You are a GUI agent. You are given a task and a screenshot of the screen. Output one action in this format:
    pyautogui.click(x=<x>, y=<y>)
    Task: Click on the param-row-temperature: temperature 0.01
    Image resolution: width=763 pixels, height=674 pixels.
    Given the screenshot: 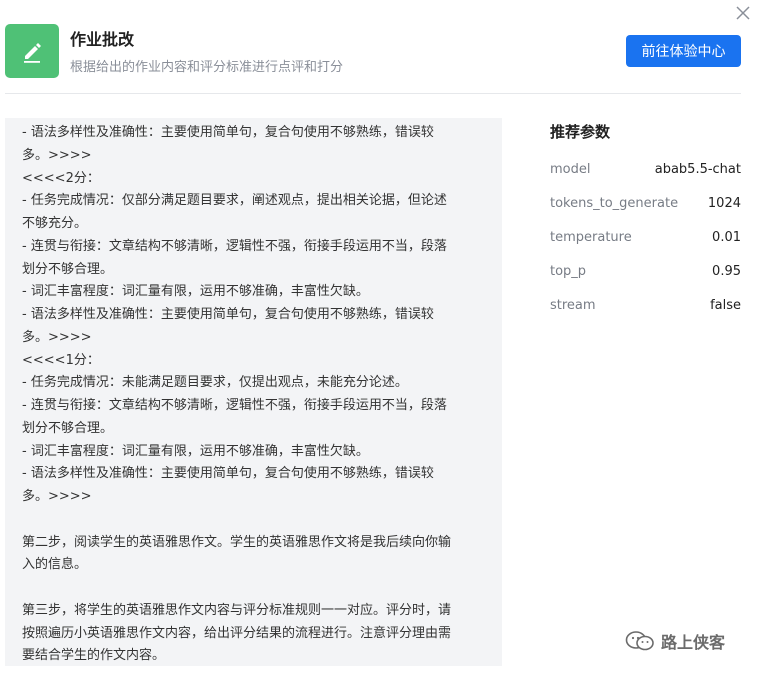 What is the action you would take?
    pyautogui.click(x=645, y=237)
    